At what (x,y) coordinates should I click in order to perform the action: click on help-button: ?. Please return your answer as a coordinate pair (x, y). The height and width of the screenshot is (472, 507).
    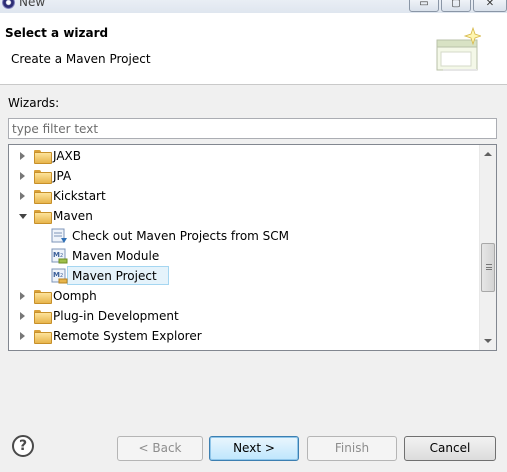
    Looking at the image, I should click on (23, 446).